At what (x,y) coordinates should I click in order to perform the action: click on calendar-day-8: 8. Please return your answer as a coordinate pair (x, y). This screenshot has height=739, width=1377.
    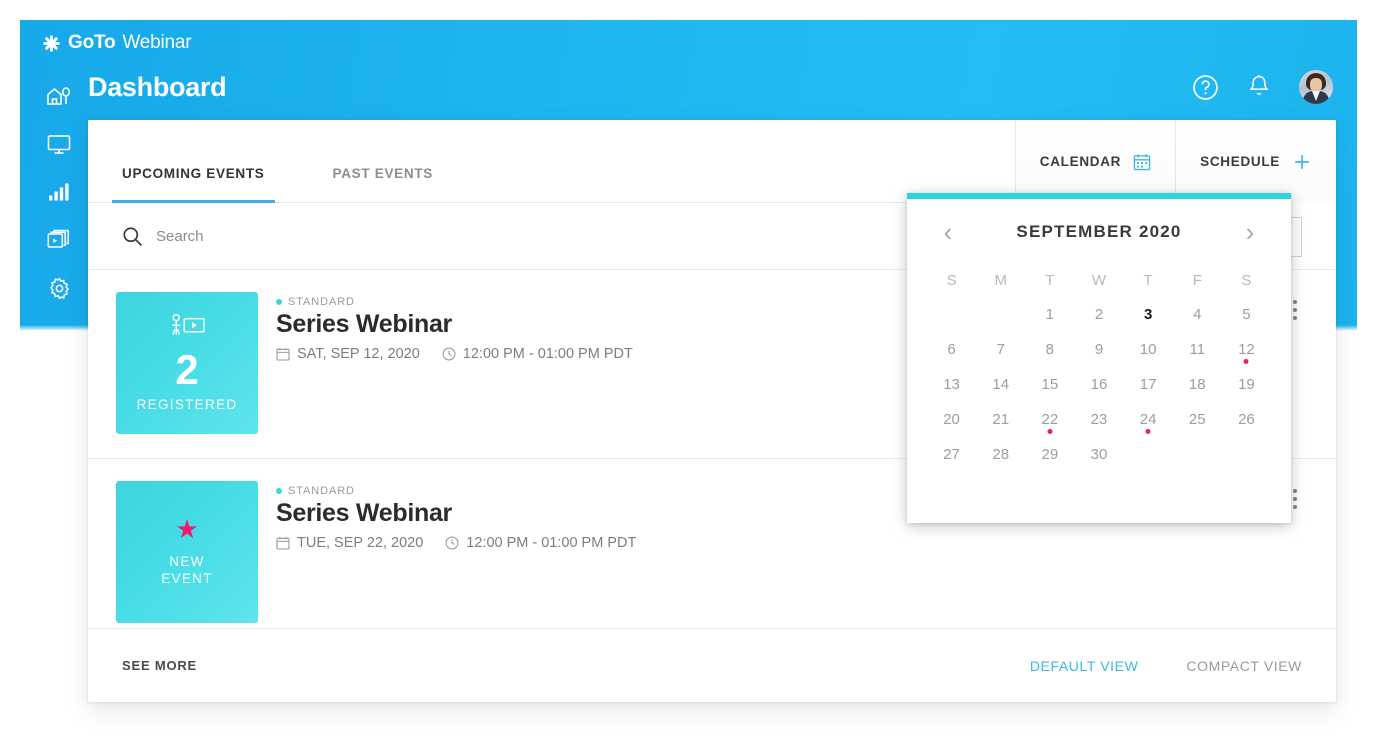
    Looking at the image, I should click on (1049, 349).